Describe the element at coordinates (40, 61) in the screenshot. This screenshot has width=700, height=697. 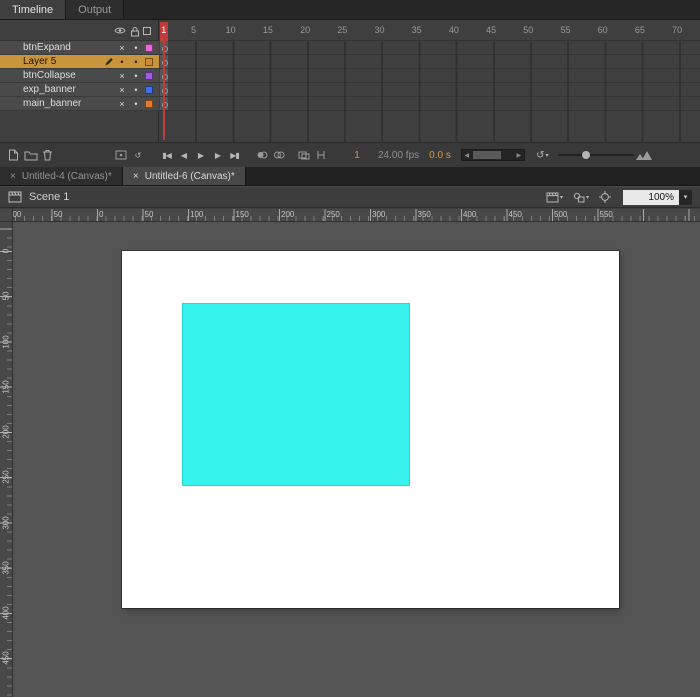
I see `layer-name: Layer 5` at that location.